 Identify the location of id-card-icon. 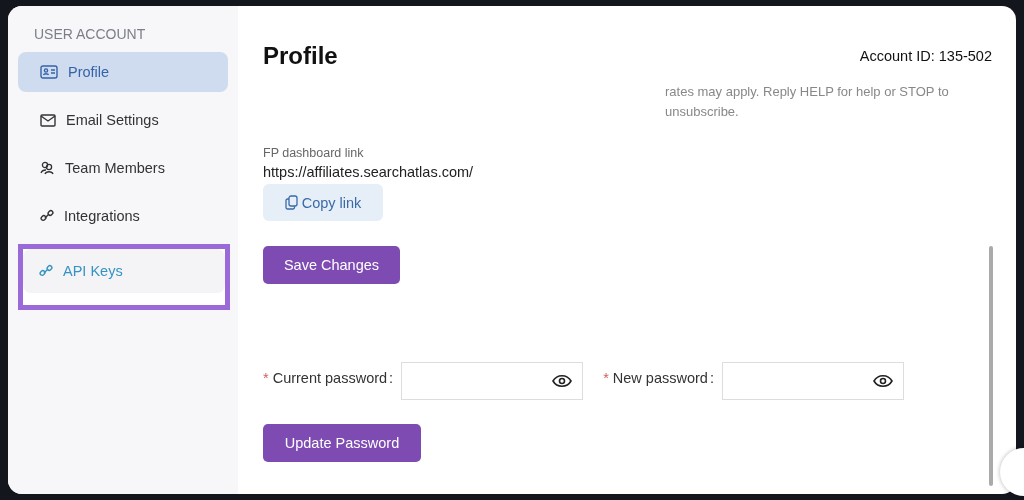
(49, 72).